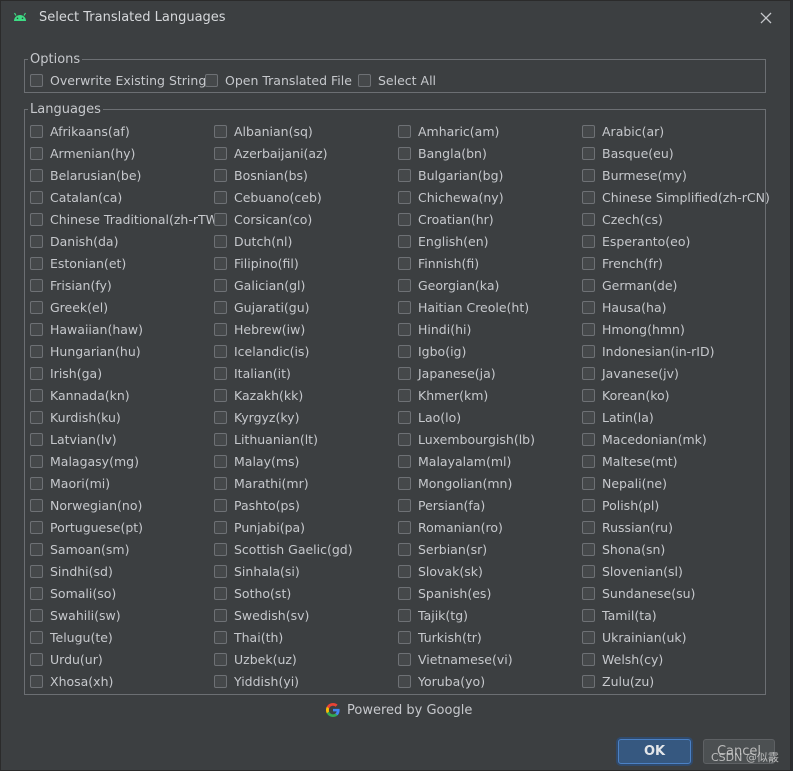  I want to click on language-checkbox: Albanian(sq), so click(263, 131).